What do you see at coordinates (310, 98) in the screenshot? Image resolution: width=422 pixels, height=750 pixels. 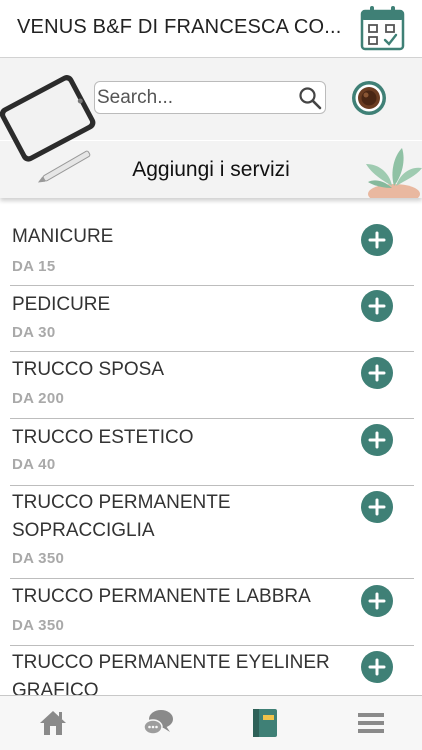 I see `search-icon` at bounding box center [310, 98].